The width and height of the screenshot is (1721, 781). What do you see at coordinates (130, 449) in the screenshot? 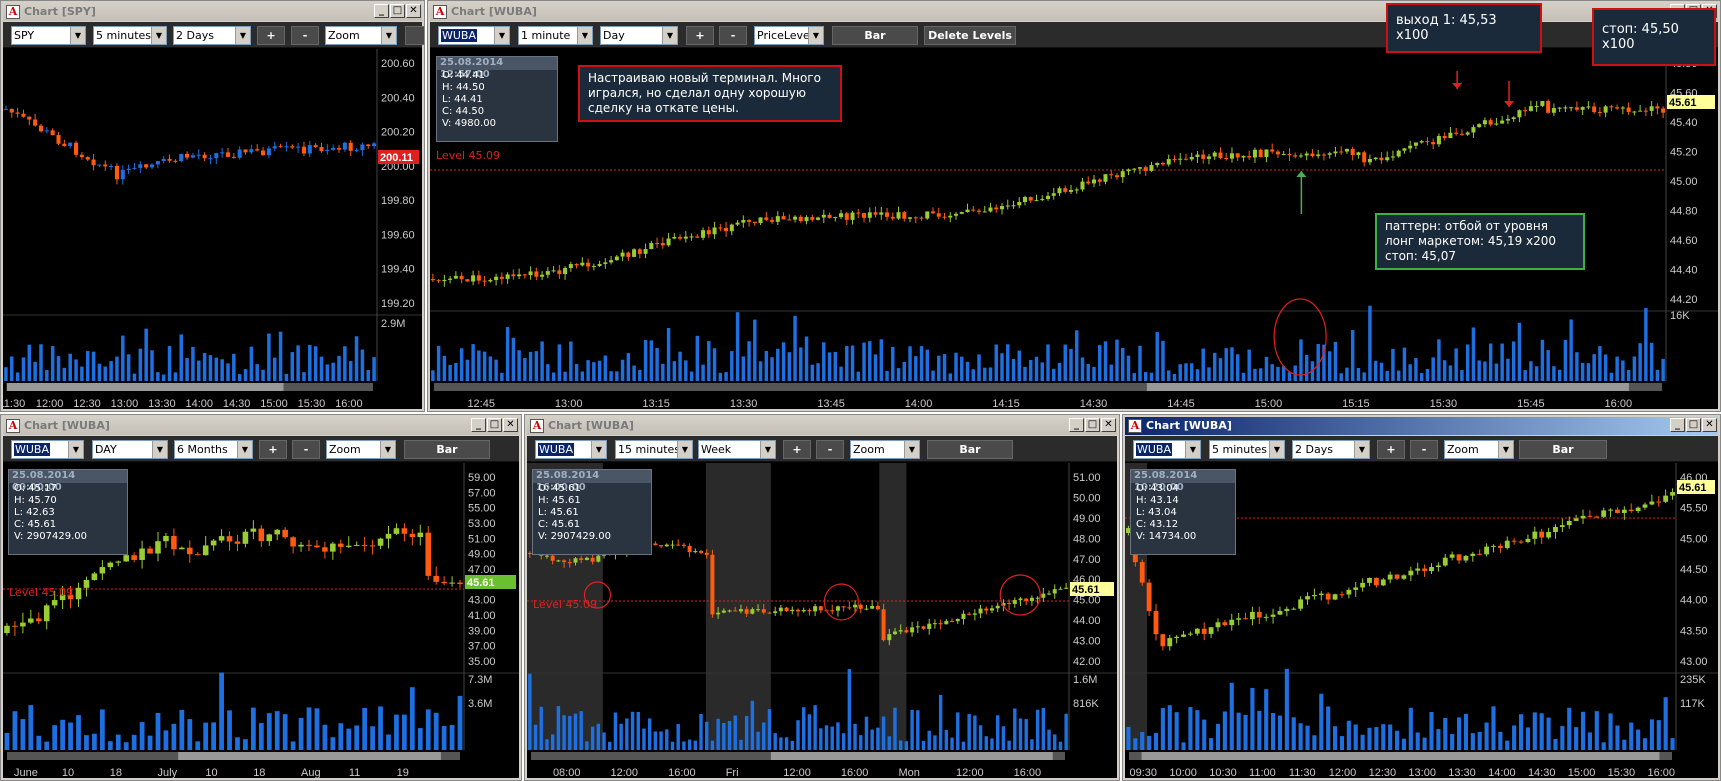
I see `interval-select: DAY ▼` at bounding box center [130, 449].